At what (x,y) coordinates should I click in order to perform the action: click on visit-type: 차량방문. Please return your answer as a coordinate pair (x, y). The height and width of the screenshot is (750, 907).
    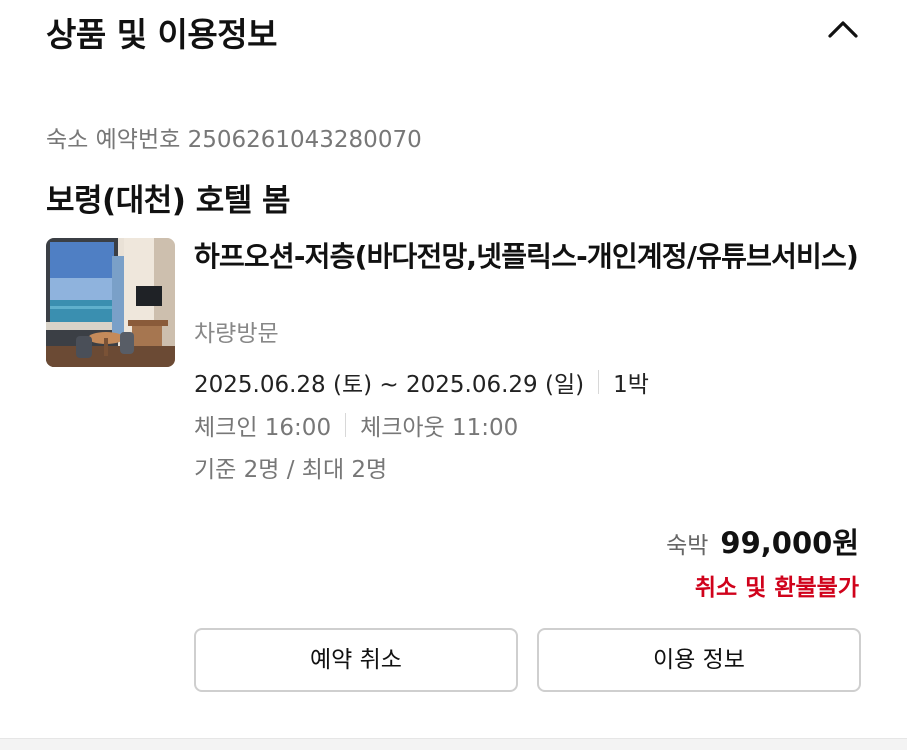
    Looking at the image, I should click on (236, 334).